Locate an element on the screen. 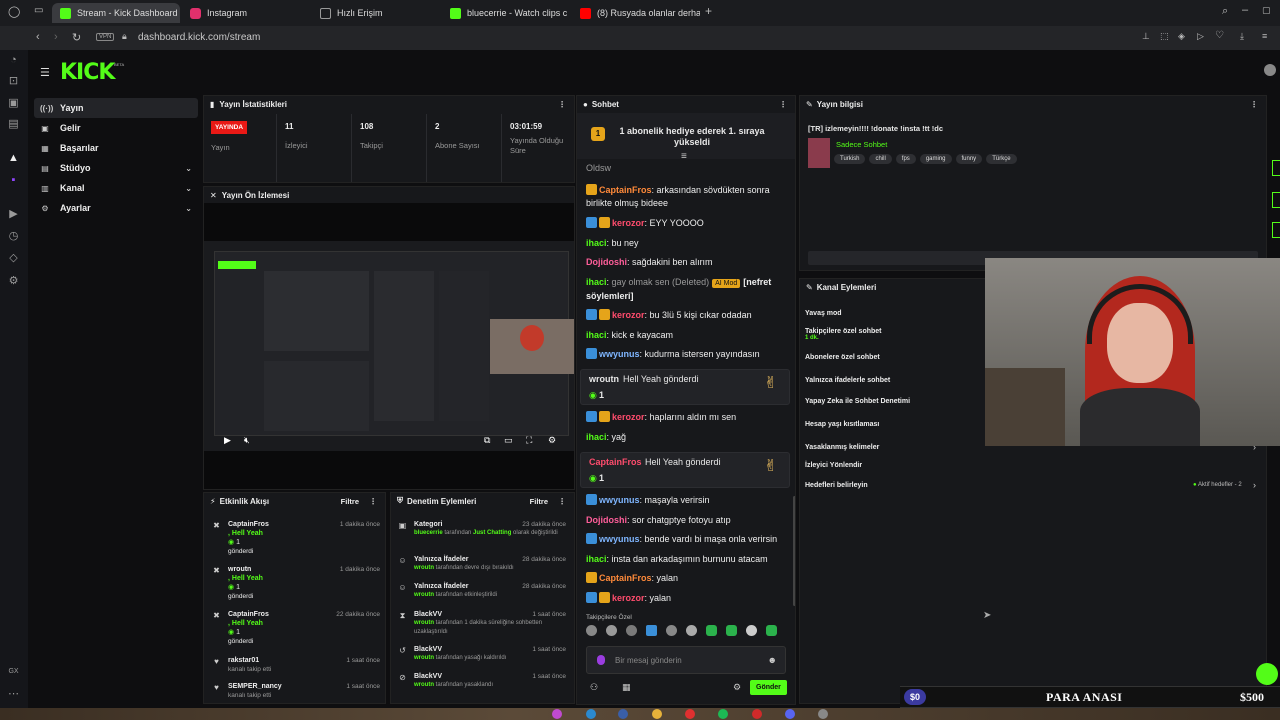  opera-logo-icon: ◯ is located at coordinates (14, 11).